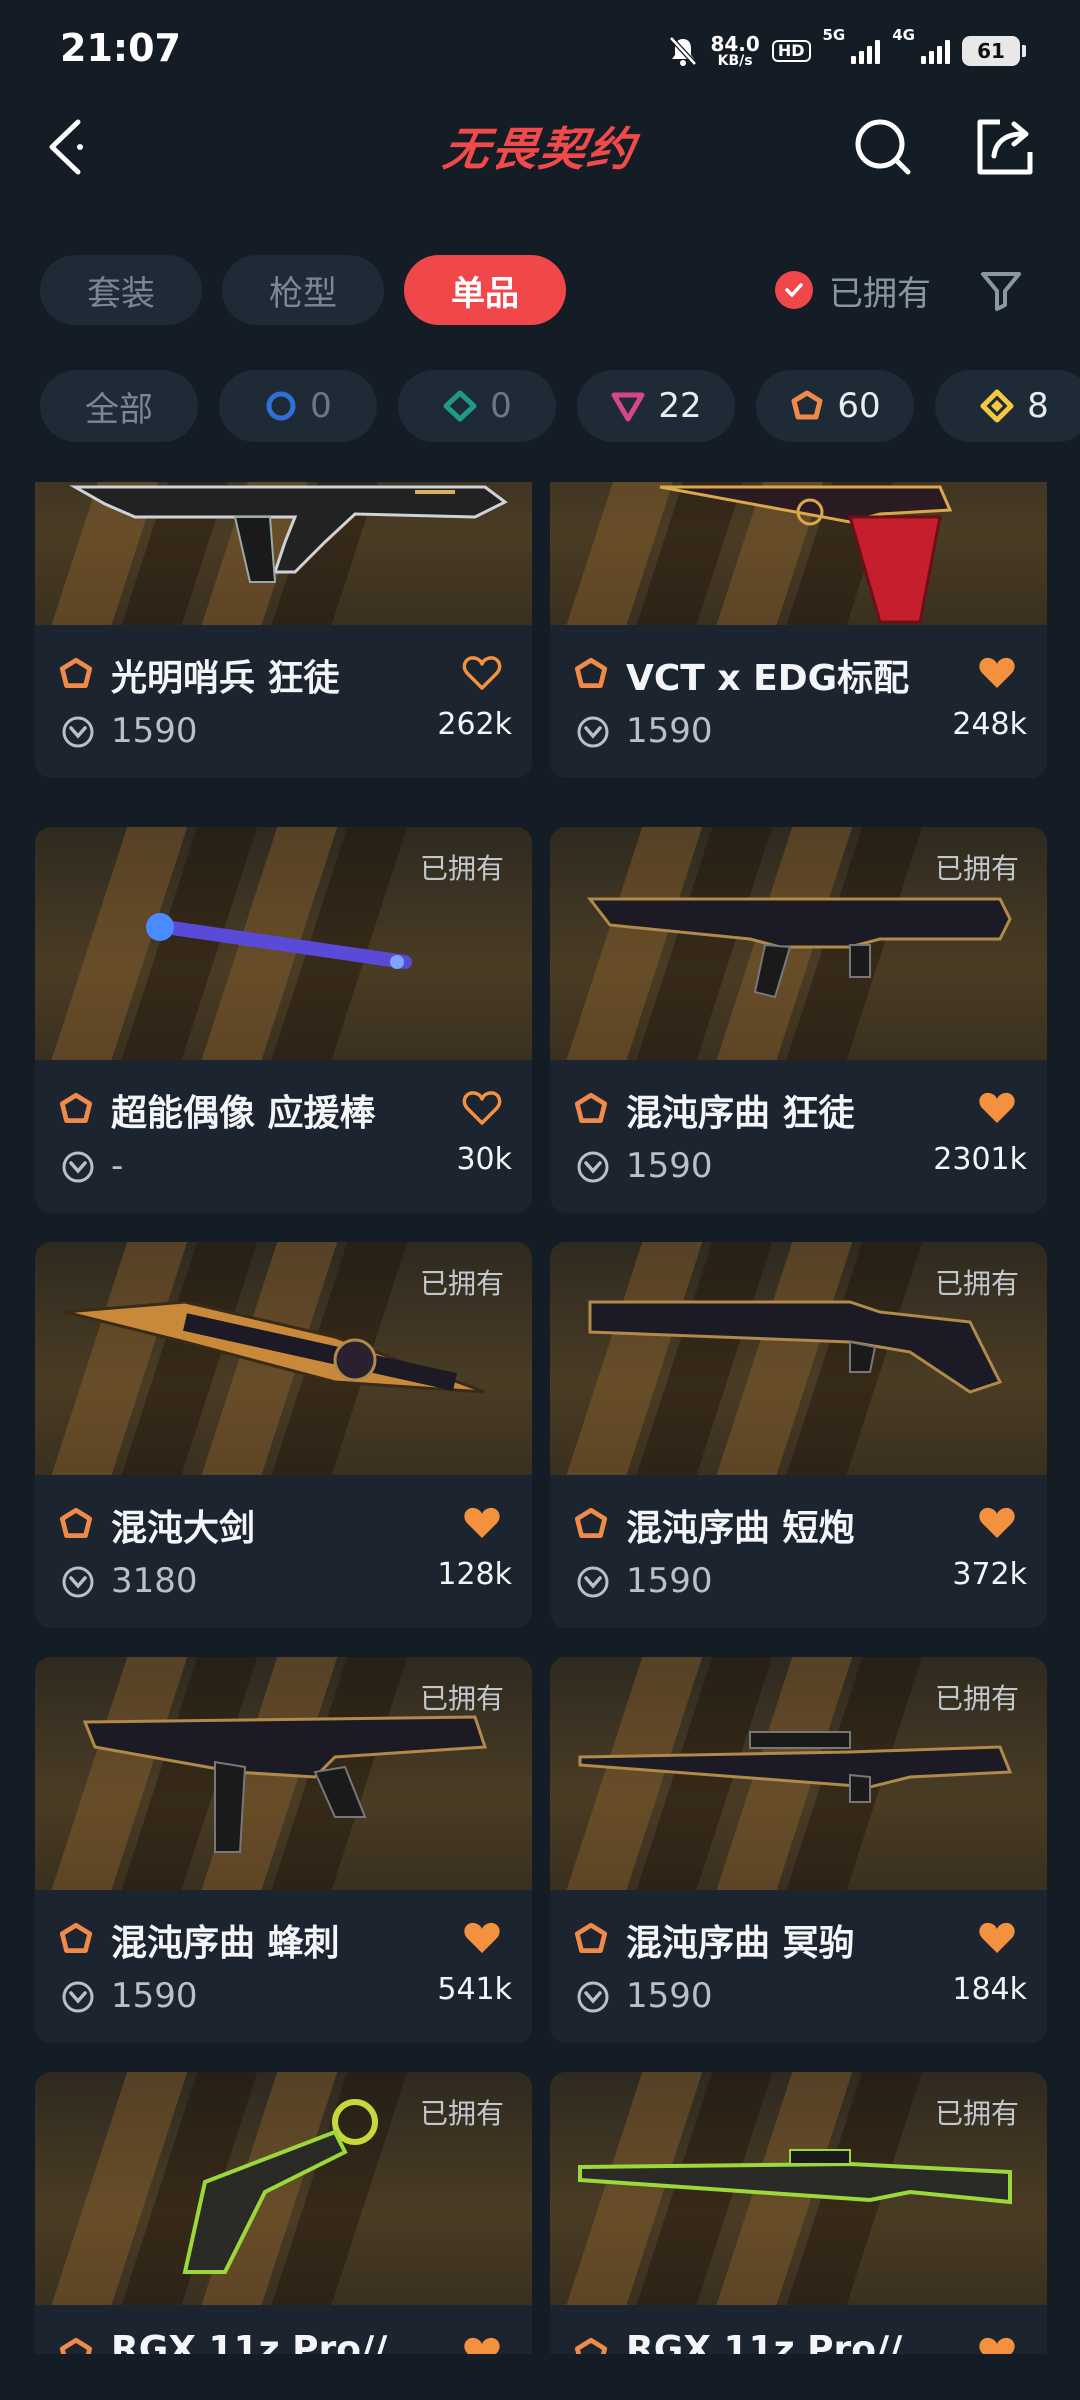  Describe the element at coordinates (65, 147) in the screenshot. I see `chevron-left-icon` at that location.